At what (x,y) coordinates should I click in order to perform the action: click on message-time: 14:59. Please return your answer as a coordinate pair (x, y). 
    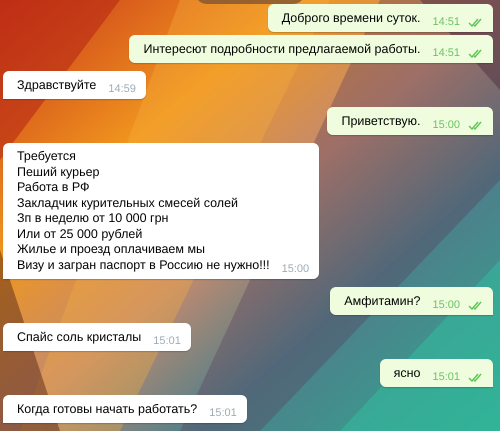
    Looking at the image, I should click on (122, 89).